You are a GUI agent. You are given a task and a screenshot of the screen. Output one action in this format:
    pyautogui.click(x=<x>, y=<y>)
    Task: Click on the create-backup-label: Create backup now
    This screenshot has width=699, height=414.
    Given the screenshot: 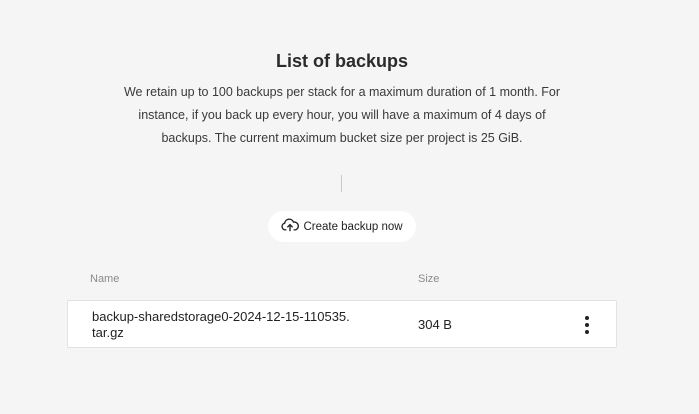 What is the action you would take?
    pyautogui.click(x=353, y=226)
    